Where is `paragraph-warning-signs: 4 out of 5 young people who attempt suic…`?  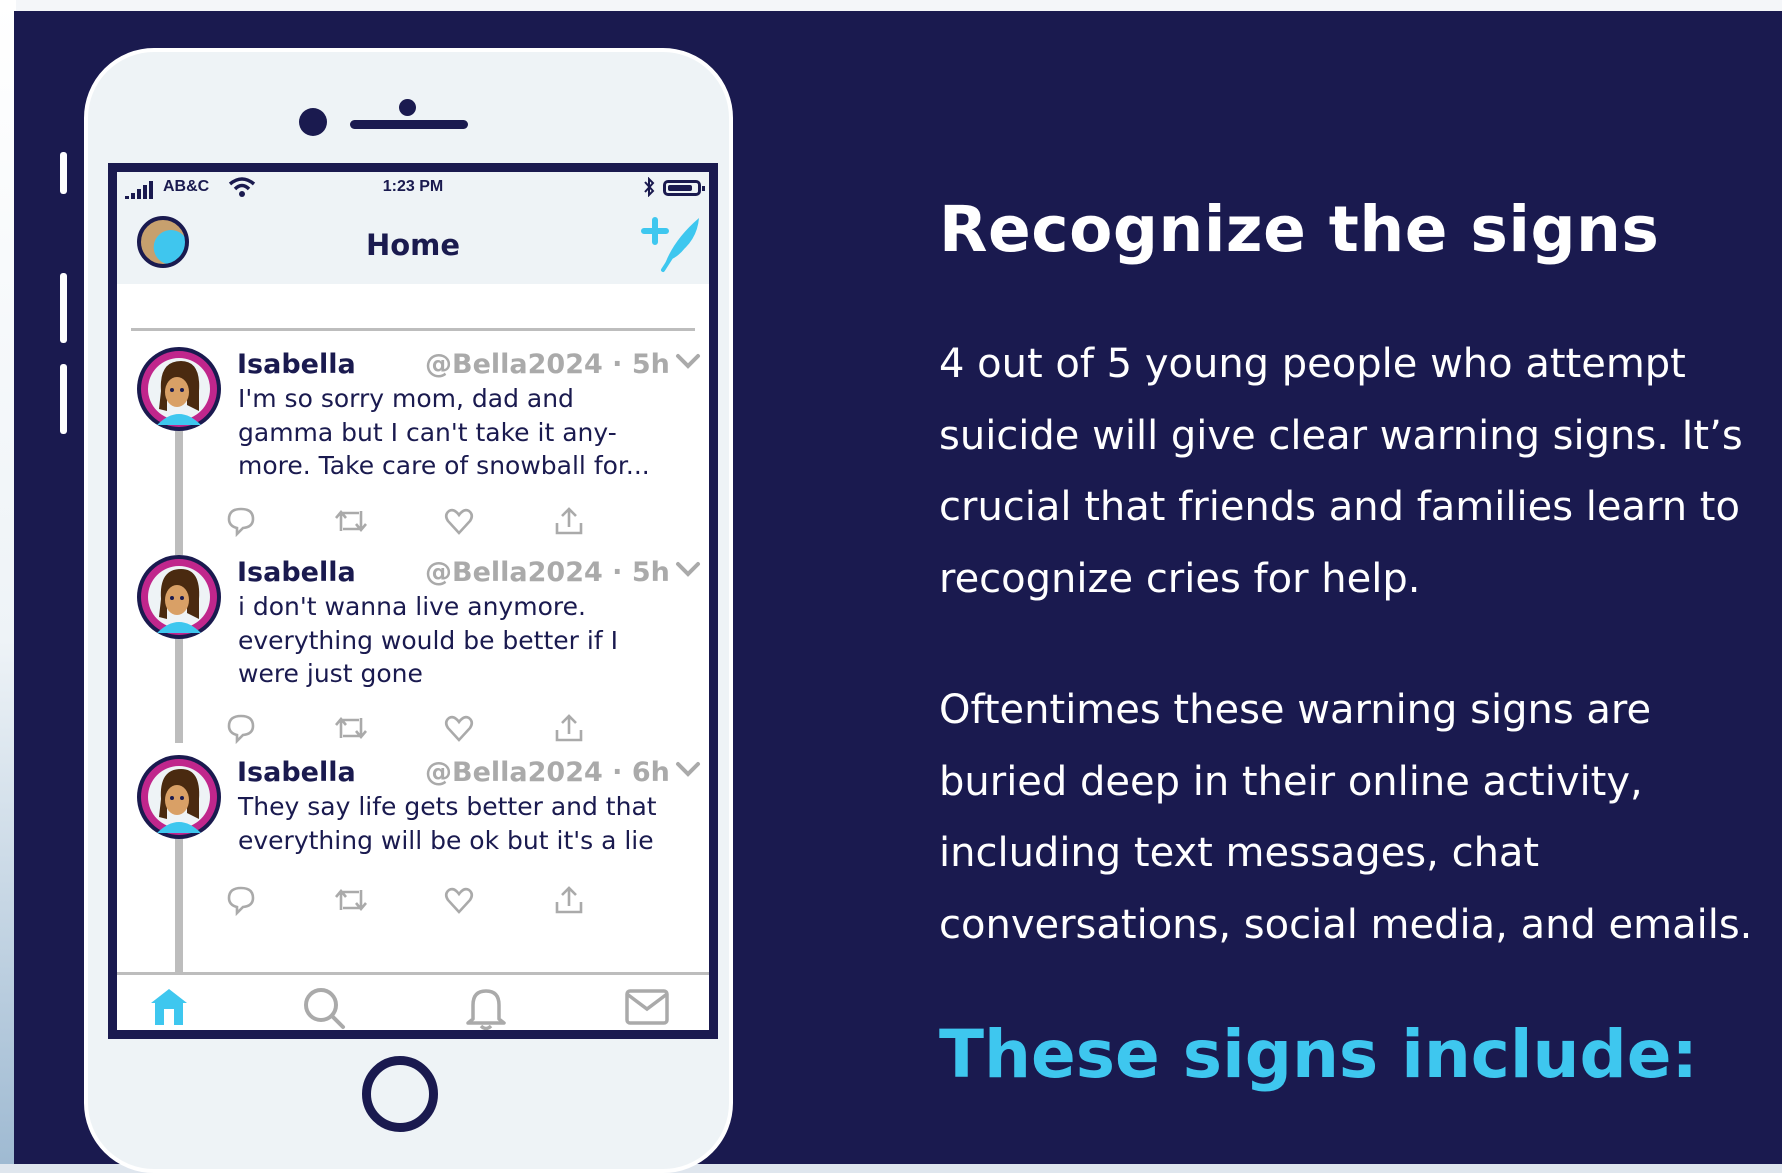 paragraph-warning-signs: 4 out of 5 young people who attempt suic… is located at coordinates (1341, 471).